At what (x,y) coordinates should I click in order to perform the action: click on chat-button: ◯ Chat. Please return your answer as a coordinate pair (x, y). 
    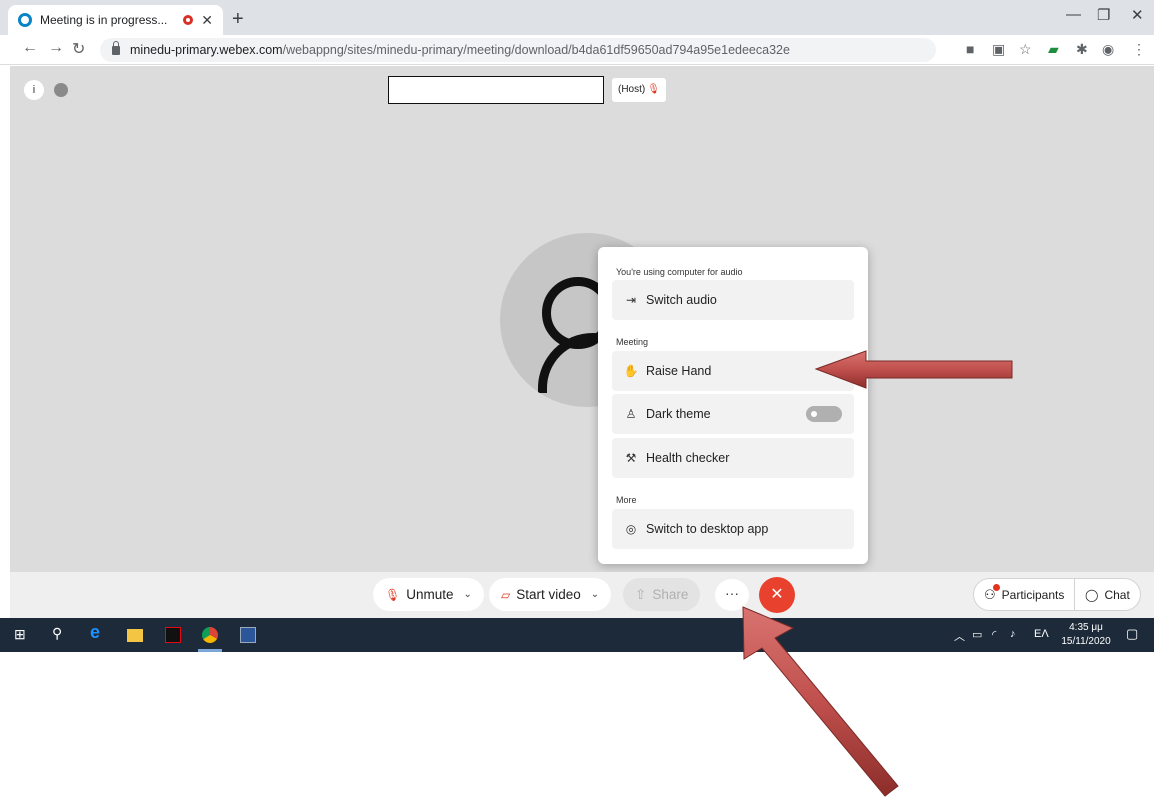
    Looking at the image, I should click on (1108, 594).